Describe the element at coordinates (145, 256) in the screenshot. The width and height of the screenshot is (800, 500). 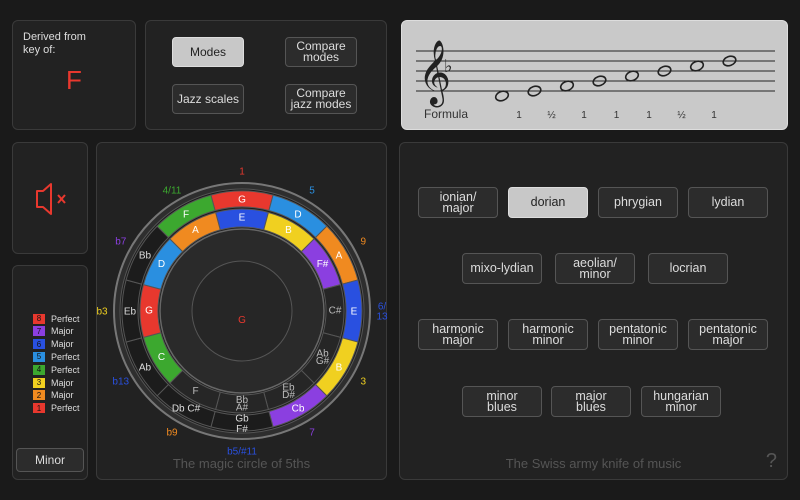
I see `outer-note-label: Bb` at that location.